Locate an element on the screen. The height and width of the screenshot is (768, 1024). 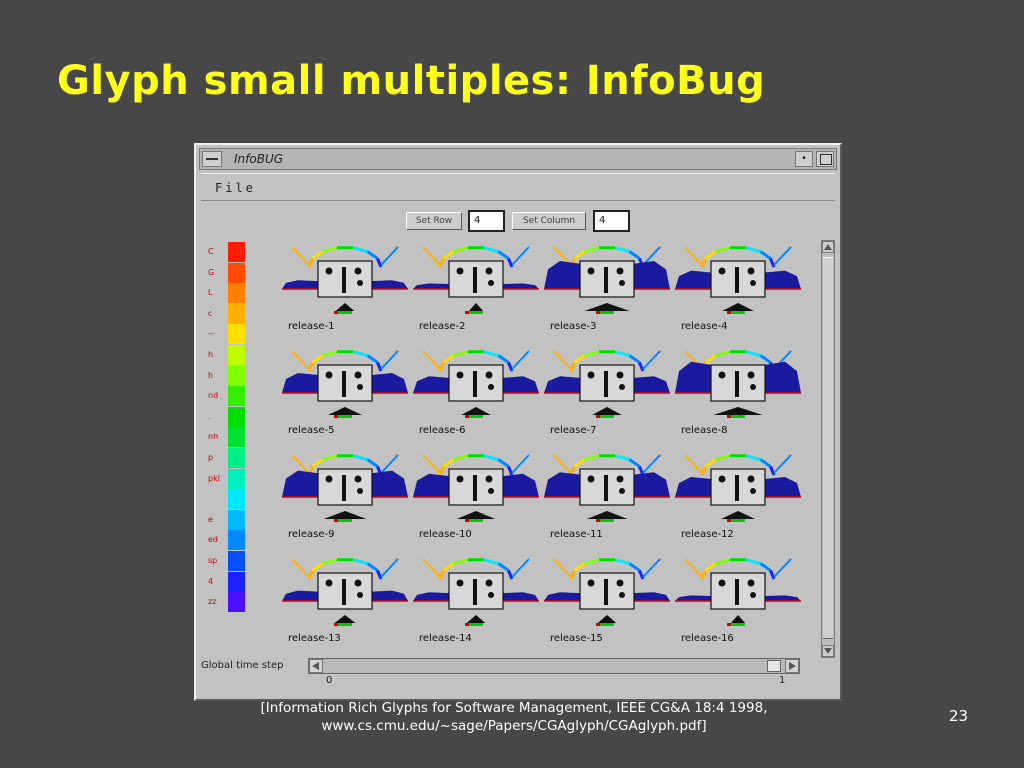
time-step-slider is located at coordinates (554, 666).